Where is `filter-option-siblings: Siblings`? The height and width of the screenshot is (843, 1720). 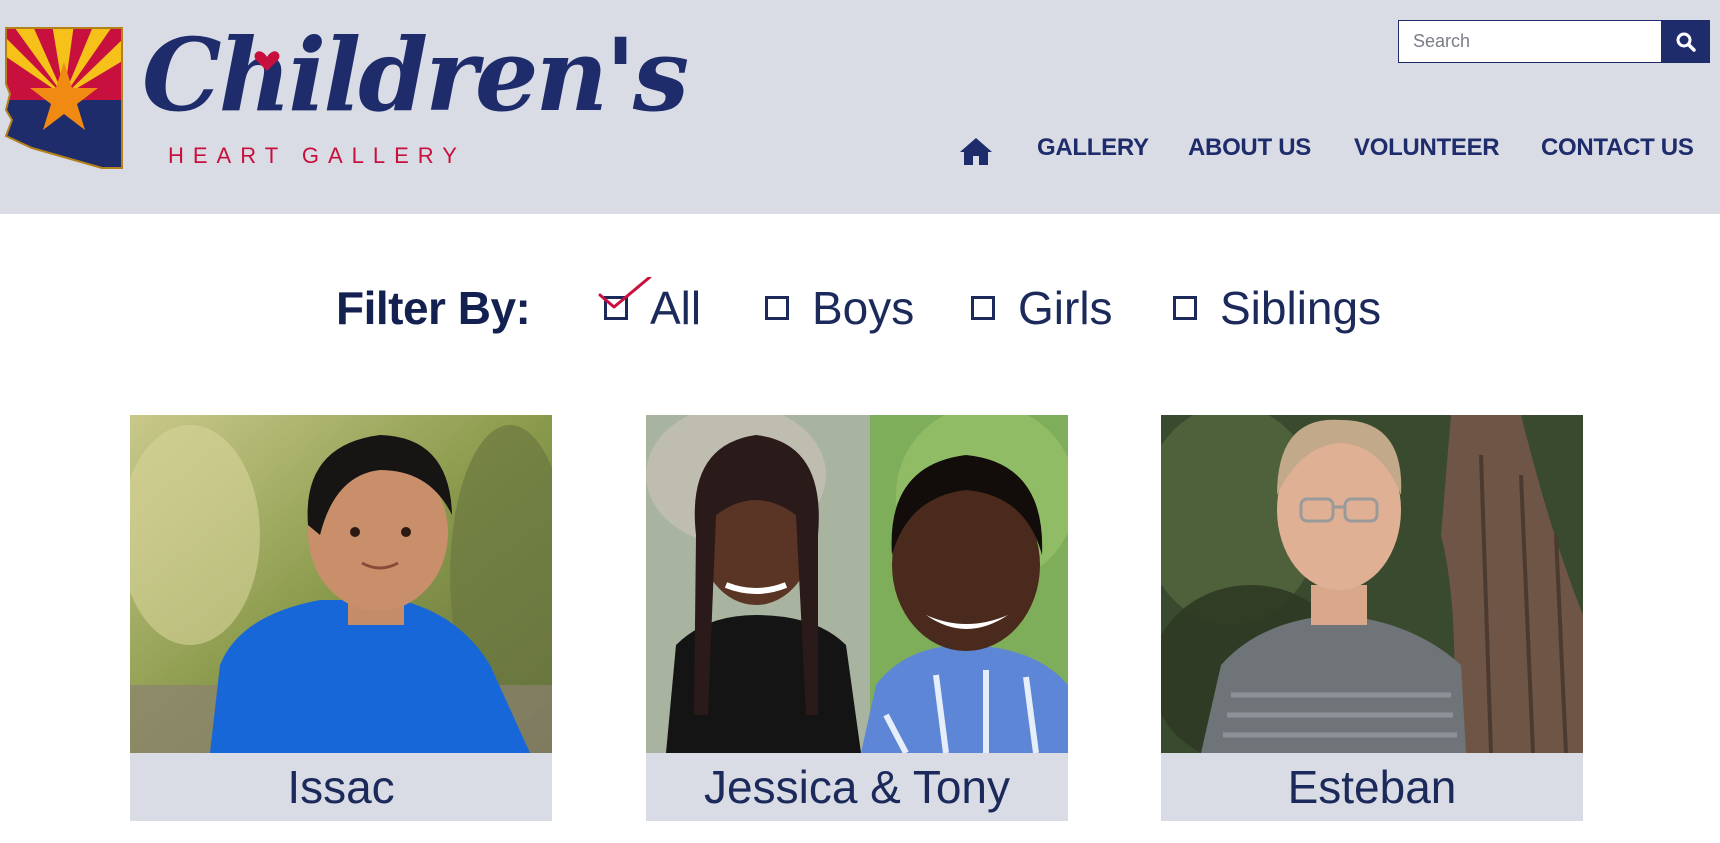
filter-option-siblings: Siblings is located at coordinates (1283, 311).